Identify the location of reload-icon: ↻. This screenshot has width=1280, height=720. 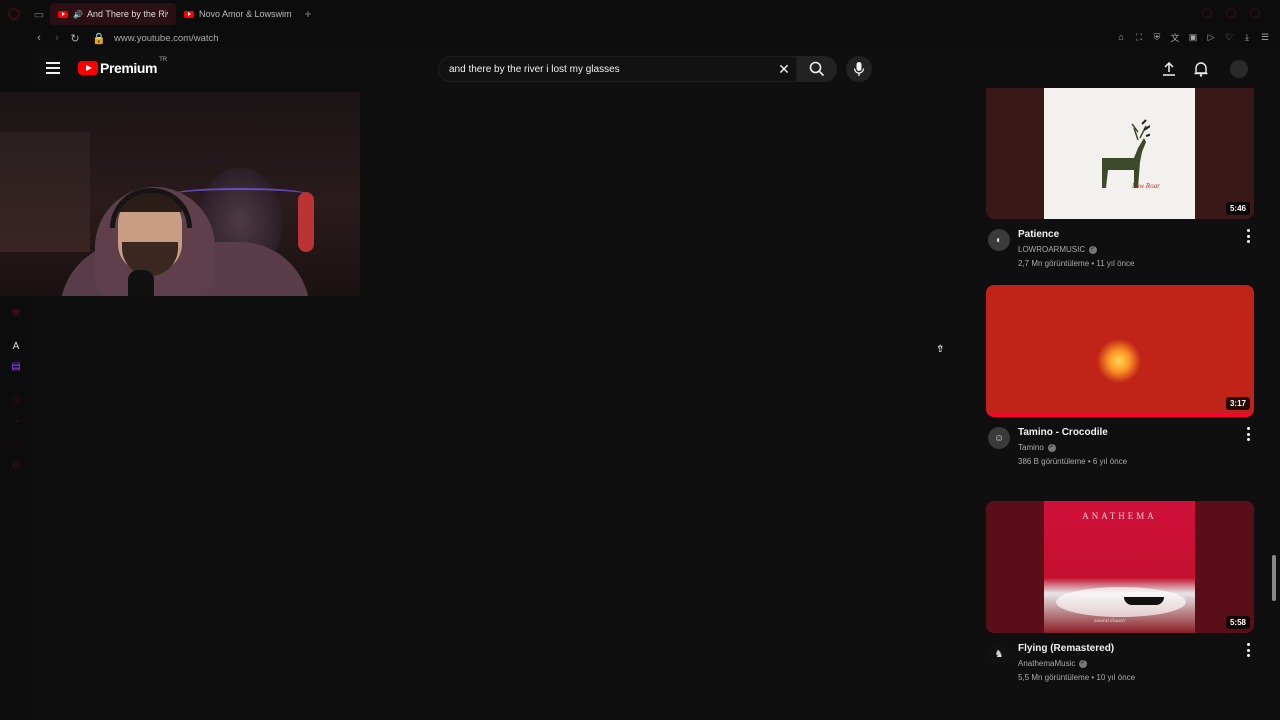
(75, 38).